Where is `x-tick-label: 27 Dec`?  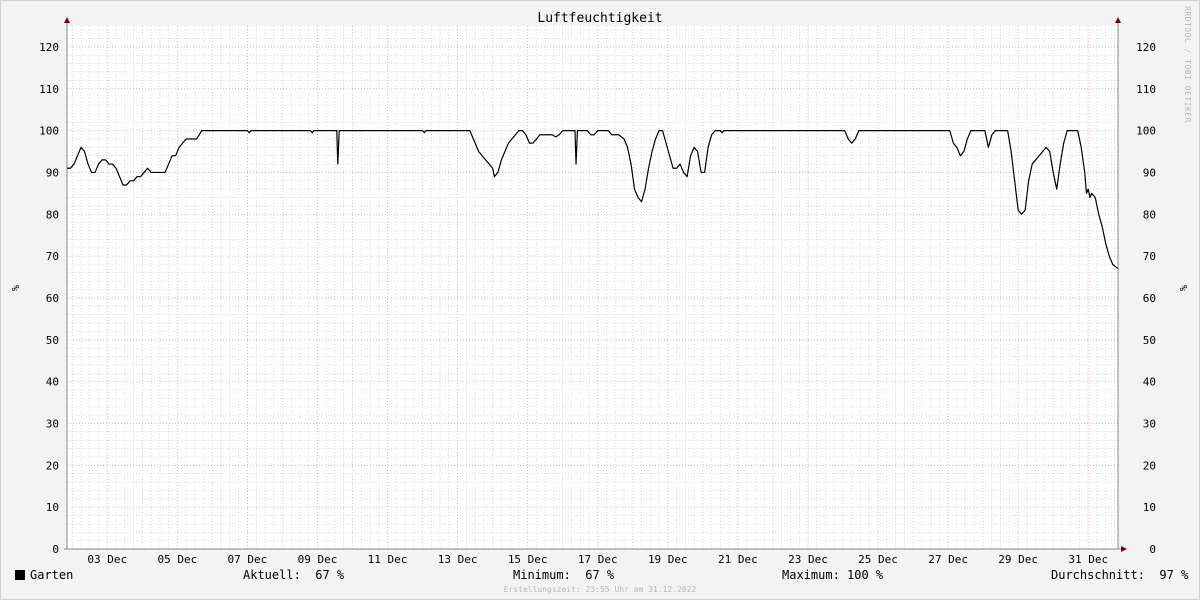
x-tick-label: 27 Dec is located at coordinates (948, 559).